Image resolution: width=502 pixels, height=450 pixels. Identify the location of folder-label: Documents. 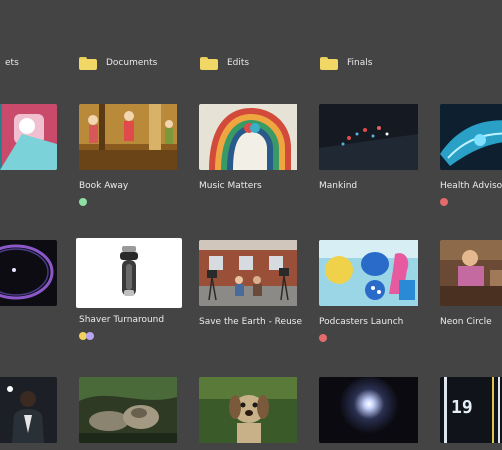
(132, 63).